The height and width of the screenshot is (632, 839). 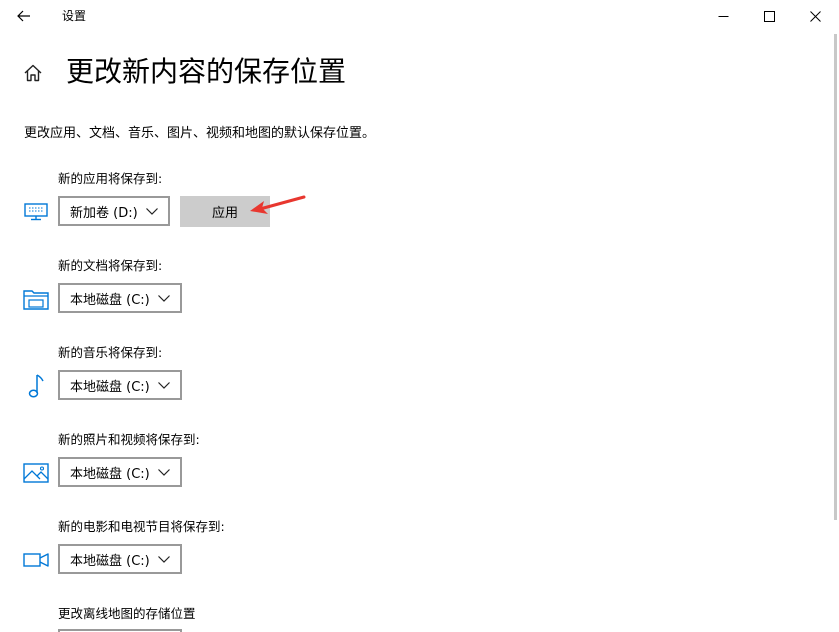 What do you see at coordinates (36, 299) in the screenshot?
I see `folder-drive-icon` at bounding box center [36, 299].